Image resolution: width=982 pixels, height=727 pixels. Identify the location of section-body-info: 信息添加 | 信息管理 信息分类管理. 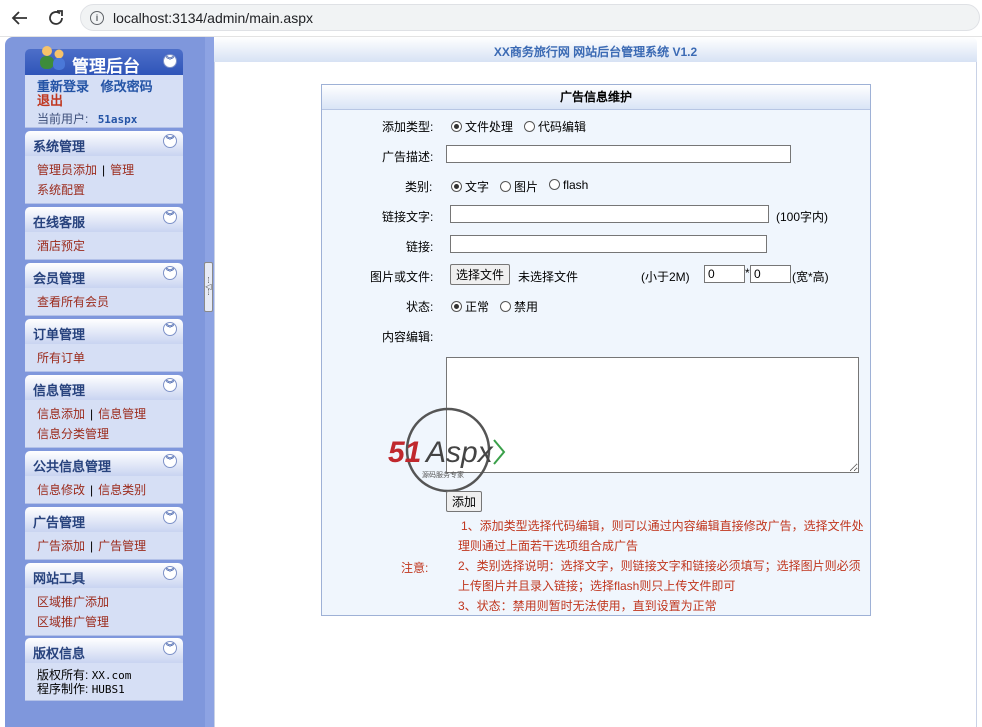
(104, 424).